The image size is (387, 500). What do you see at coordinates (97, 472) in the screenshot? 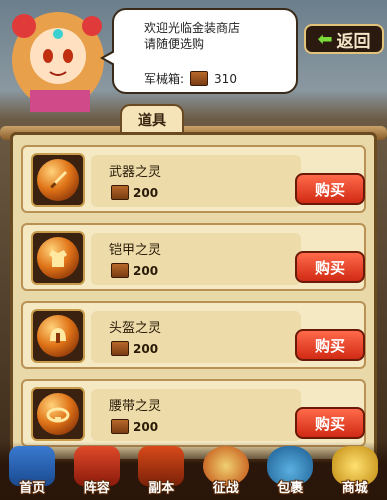
I see `nav-formation: 阵容` at bounding box center [97, 472].